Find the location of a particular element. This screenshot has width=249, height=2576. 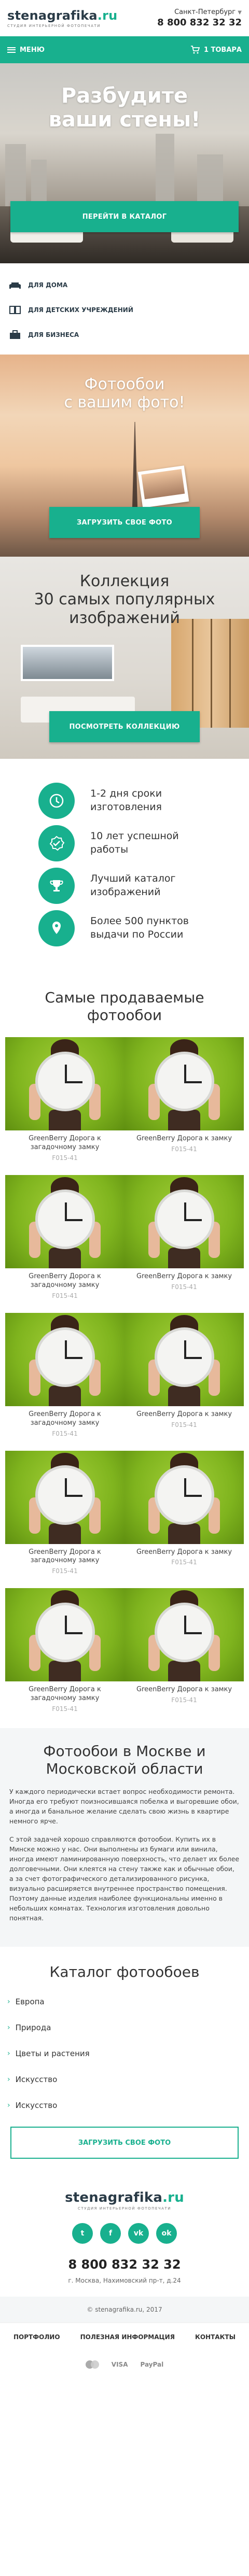

catalog-item: › Природа is located at coordinates (125, 2028).